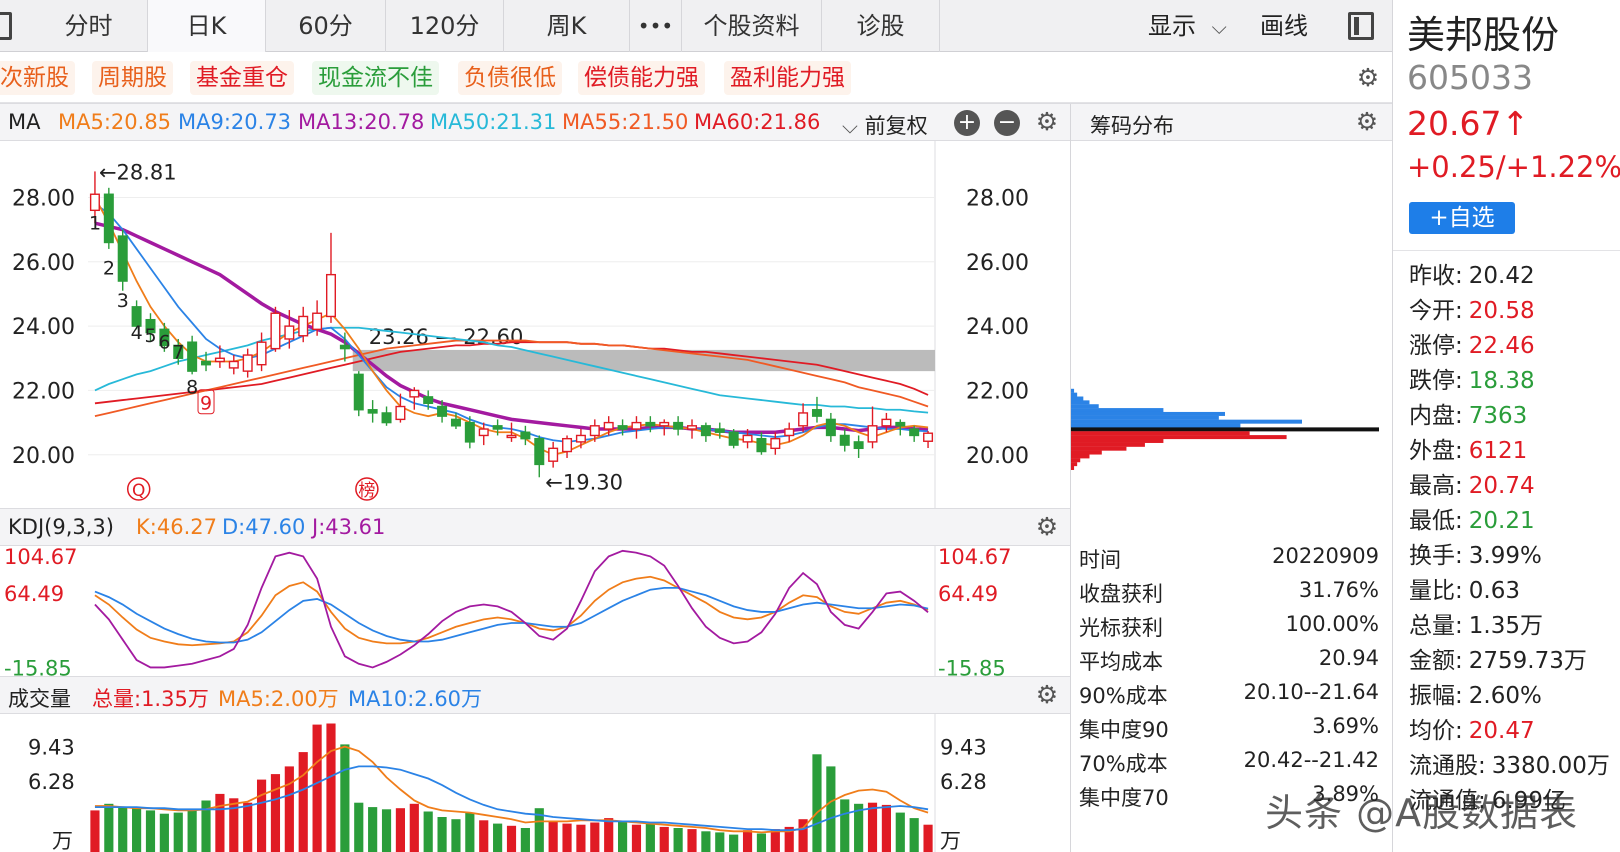 Image resolution: width=1620 pixels, height=852 pixels. I want to click on display-dropdown: 显示 ⌵, so click(1187, 26).